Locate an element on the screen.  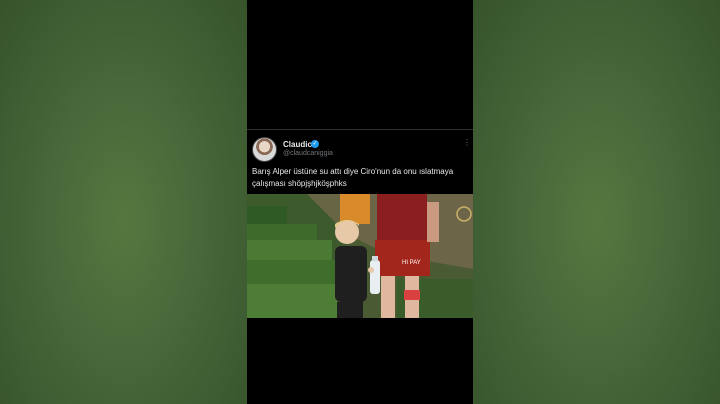
author-name: Claudio is located at coordinates (297, 144).